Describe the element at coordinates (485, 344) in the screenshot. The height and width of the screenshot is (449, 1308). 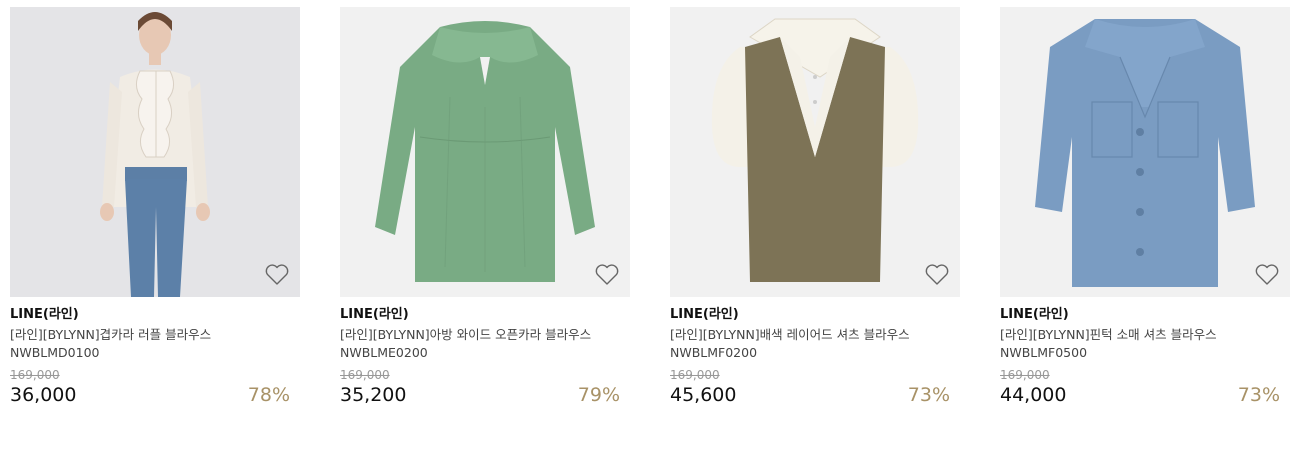
I see `product-name: [라인][BYLYNN]아방 와이드 오픈카라 블라우스 NWBLME0200` at that location.